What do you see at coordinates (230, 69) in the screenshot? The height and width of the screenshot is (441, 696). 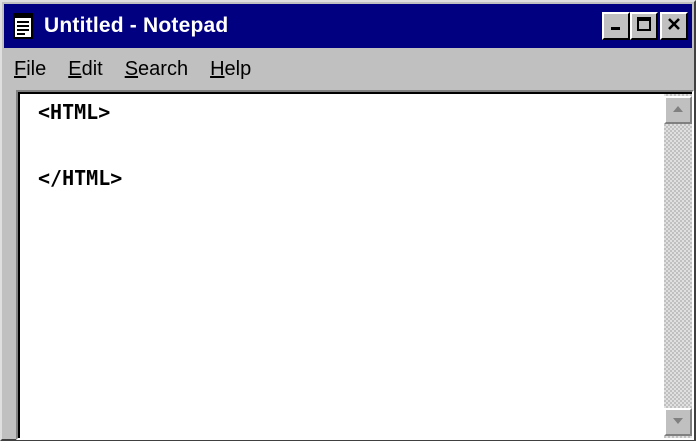 I see `menu-help: Help` at bounding box center [230, 69].